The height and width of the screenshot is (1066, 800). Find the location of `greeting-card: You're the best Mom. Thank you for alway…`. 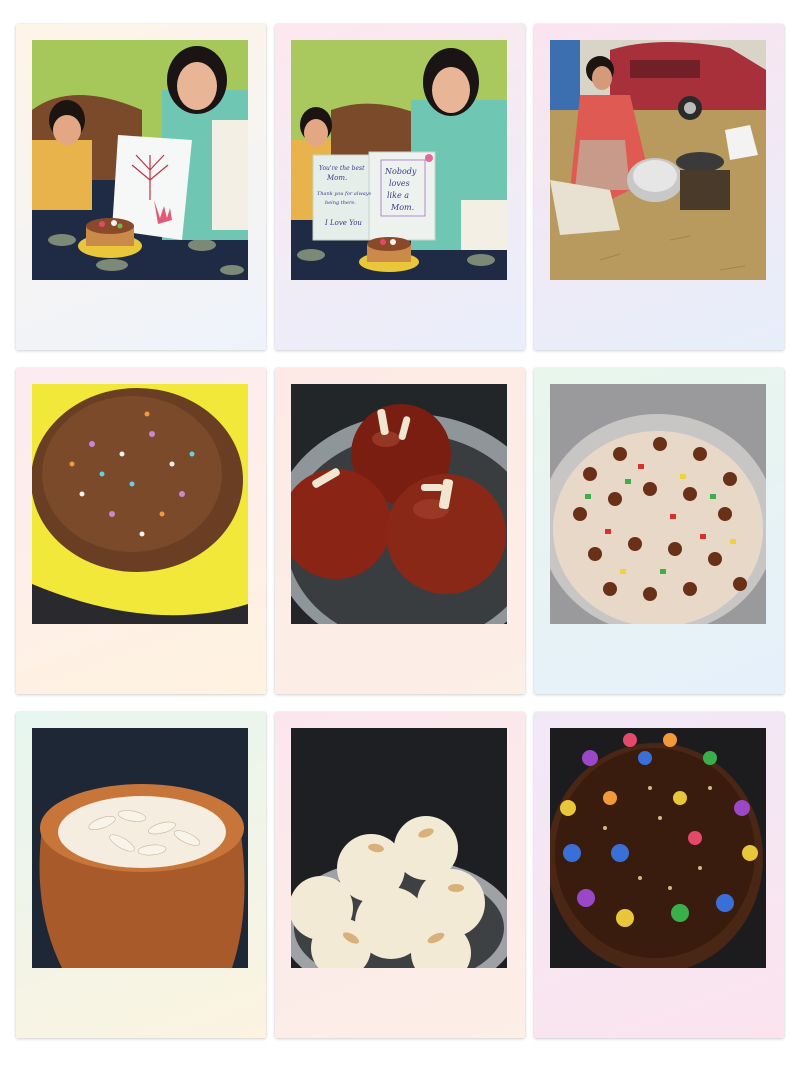

greeting-card: You're the best Mom. Thank you for alway… is located at coordinates (374, 196).